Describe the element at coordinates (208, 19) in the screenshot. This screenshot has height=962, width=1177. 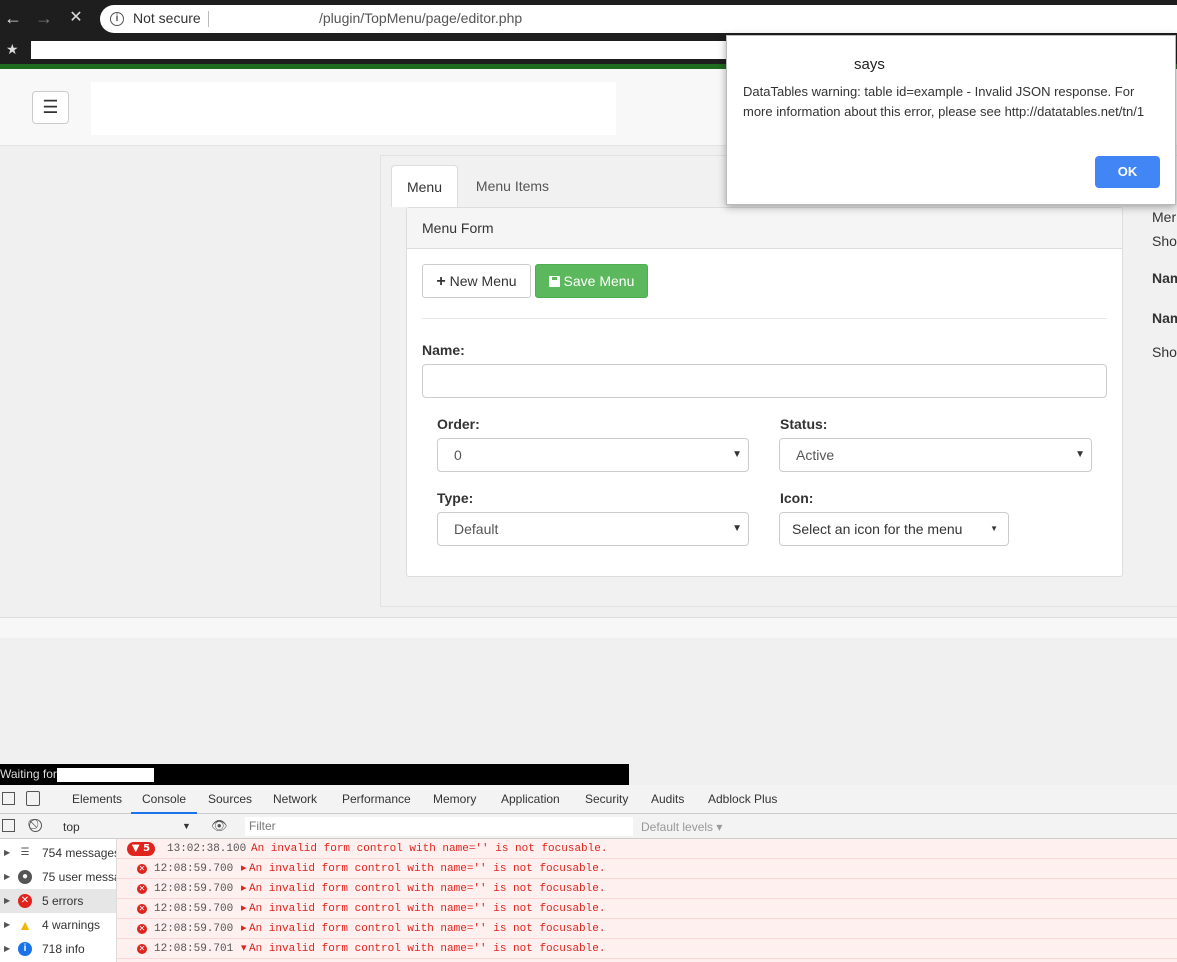
I see `address-separator` at that location.